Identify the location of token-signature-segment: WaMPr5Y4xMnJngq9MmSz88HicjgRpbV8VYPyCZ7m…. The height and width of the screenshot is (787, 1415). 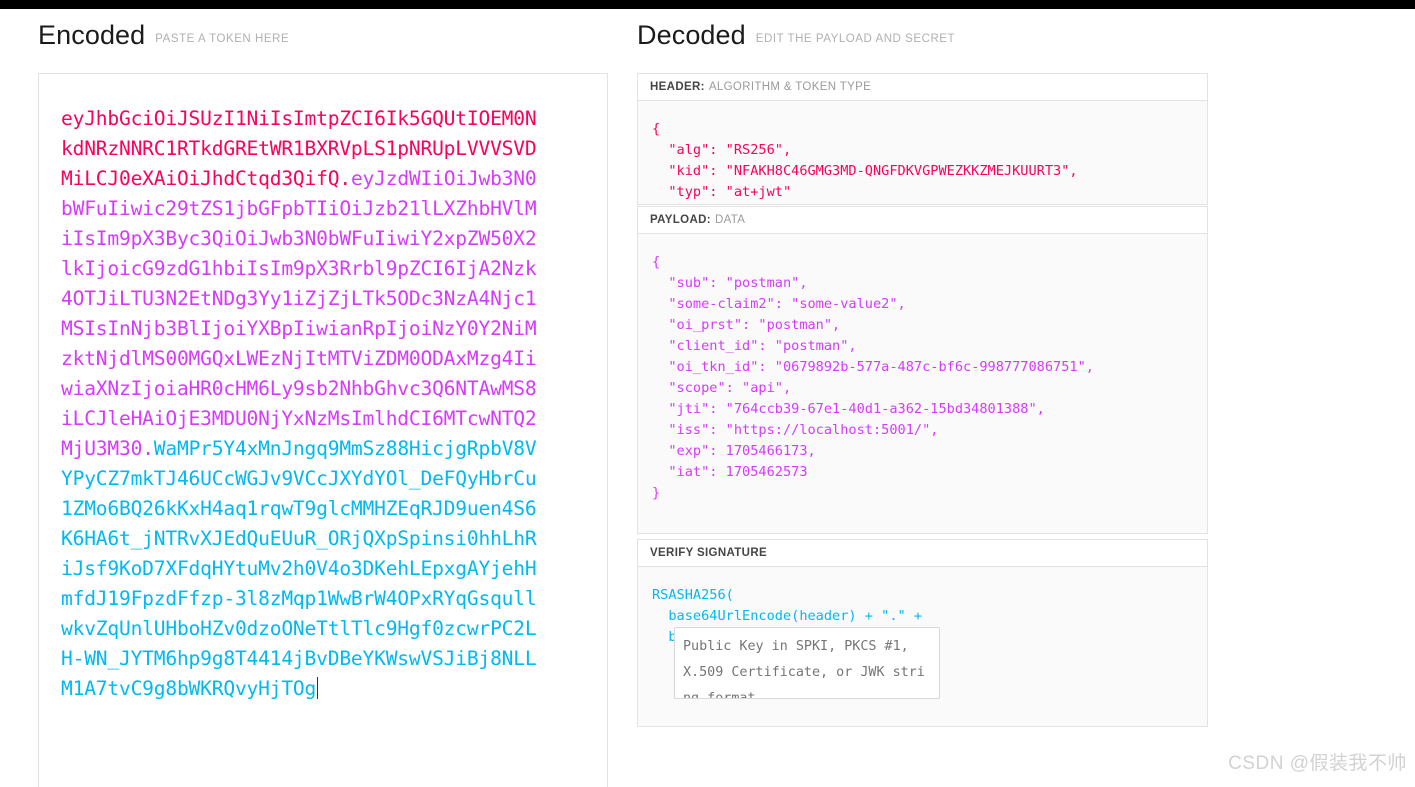
(299, 568).